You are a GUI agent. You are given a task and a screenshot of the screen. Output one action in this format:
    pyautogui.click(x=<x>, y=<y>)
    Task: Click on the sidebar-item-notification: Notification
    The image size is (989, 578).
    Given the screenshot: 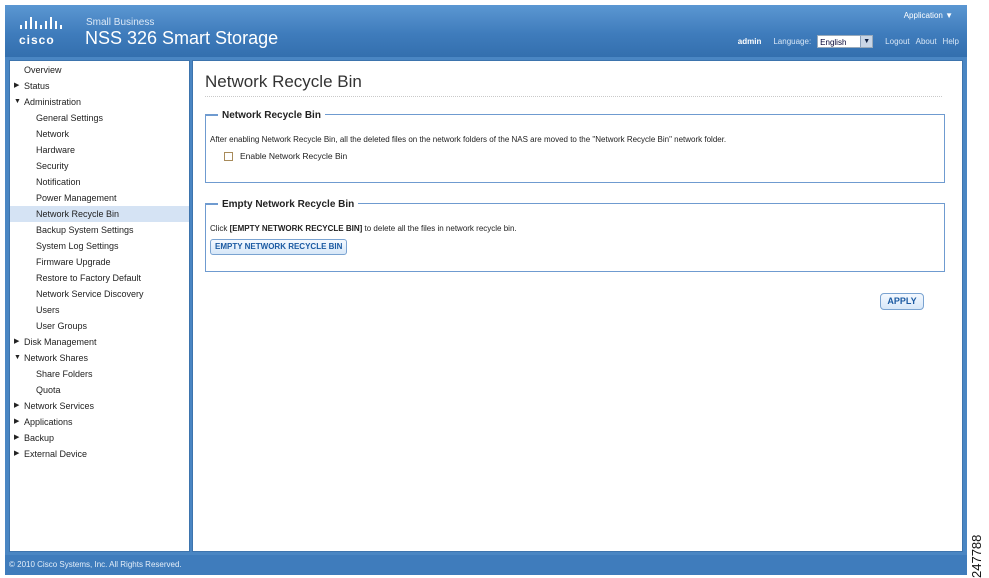 What is the action you would take?
    pyautogui.click(x=99, y=182)
    